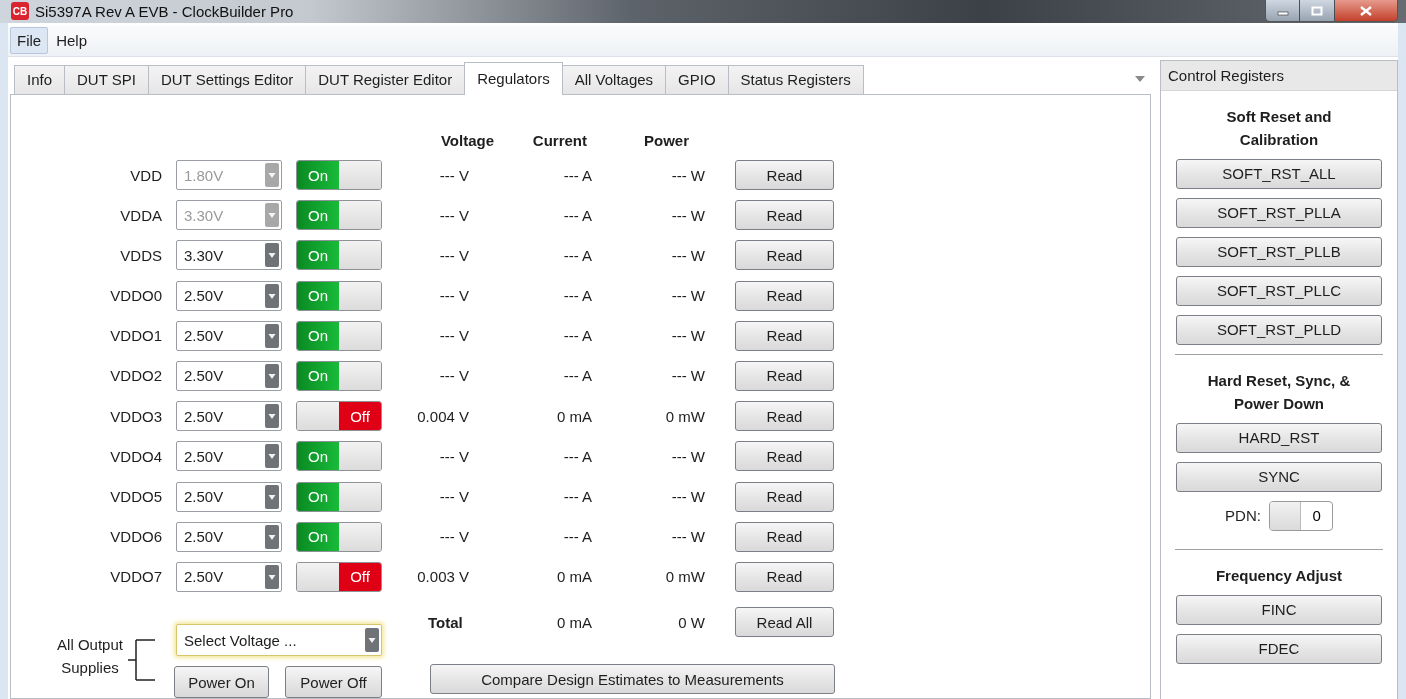 This screenshot has width=1406, height=699. What do you see at coordinates (385, 79) in the screenshot?
I see `tab: DUT Register Editor` at bounding box center [385, 79].